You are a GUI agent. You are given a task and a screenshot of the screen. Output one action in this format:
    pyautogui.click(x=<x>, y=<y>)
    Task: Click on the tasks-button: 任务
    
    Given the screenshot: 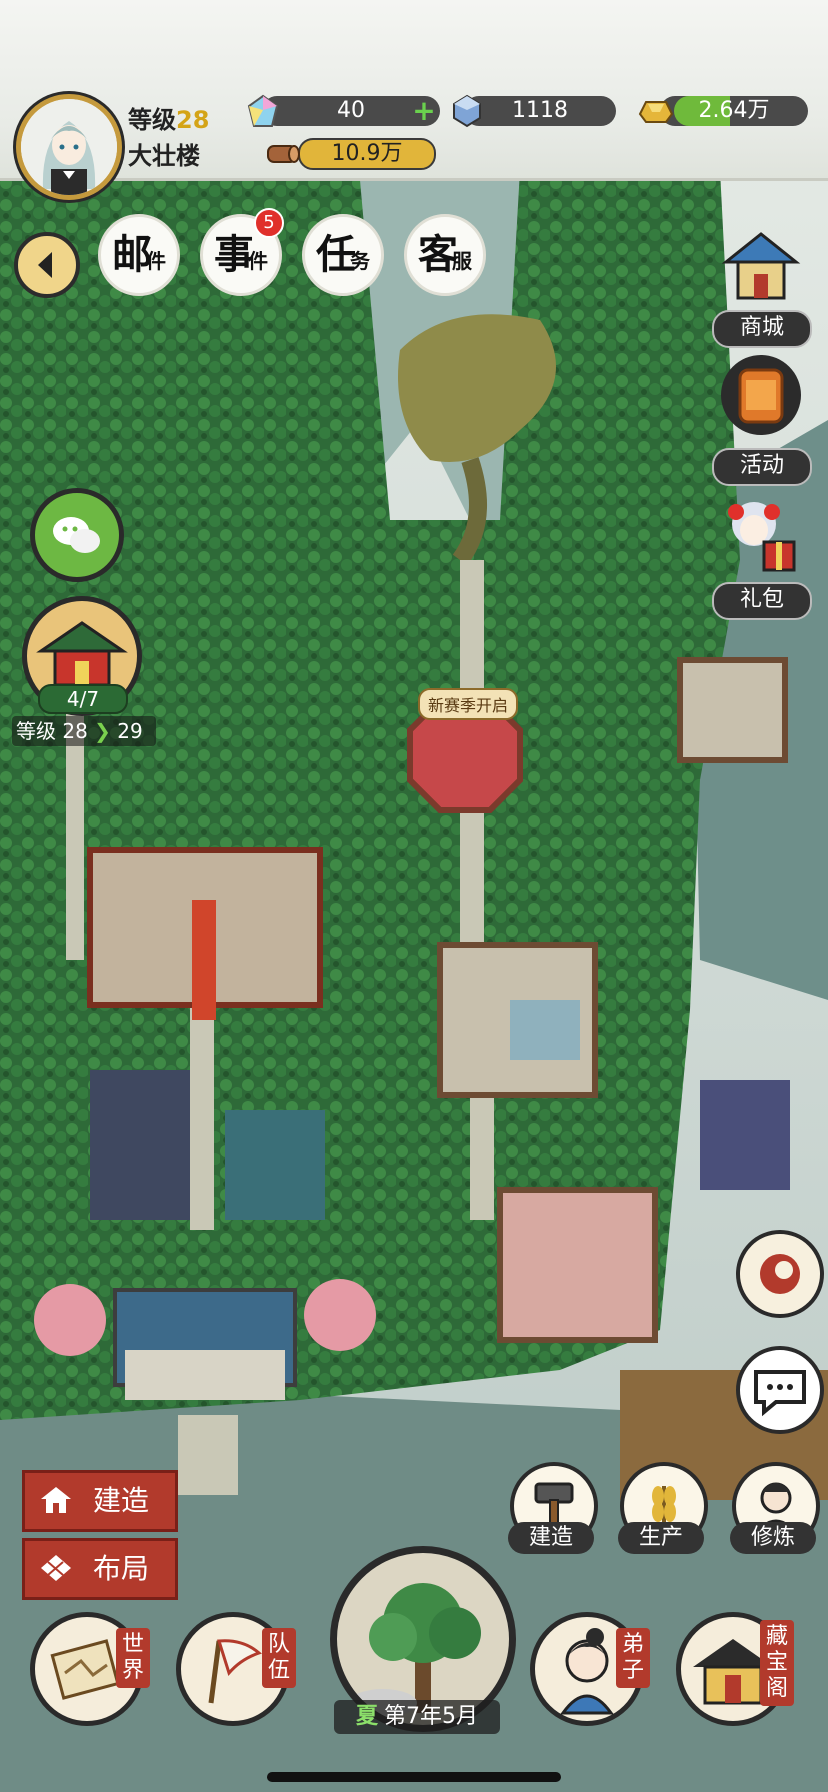 What is the action you would take?
    pyautogui.click(x=343, y=255)
    